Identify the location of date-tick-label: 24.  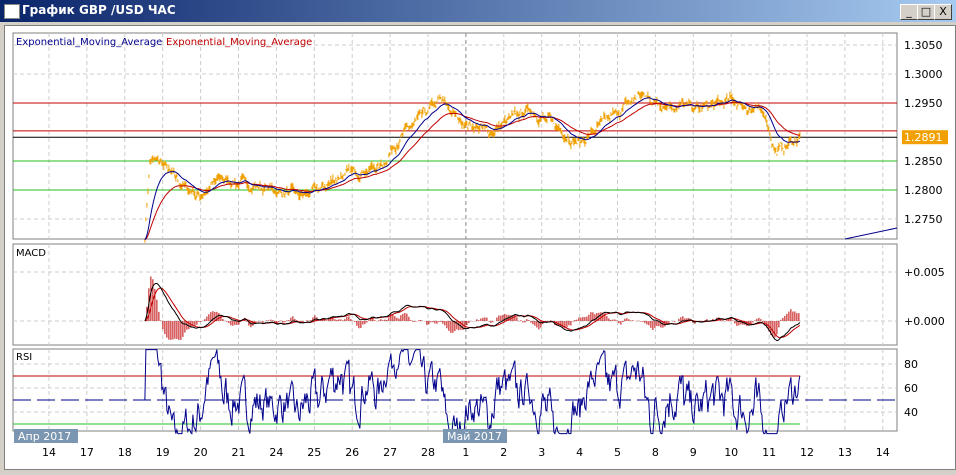
(276, 452).